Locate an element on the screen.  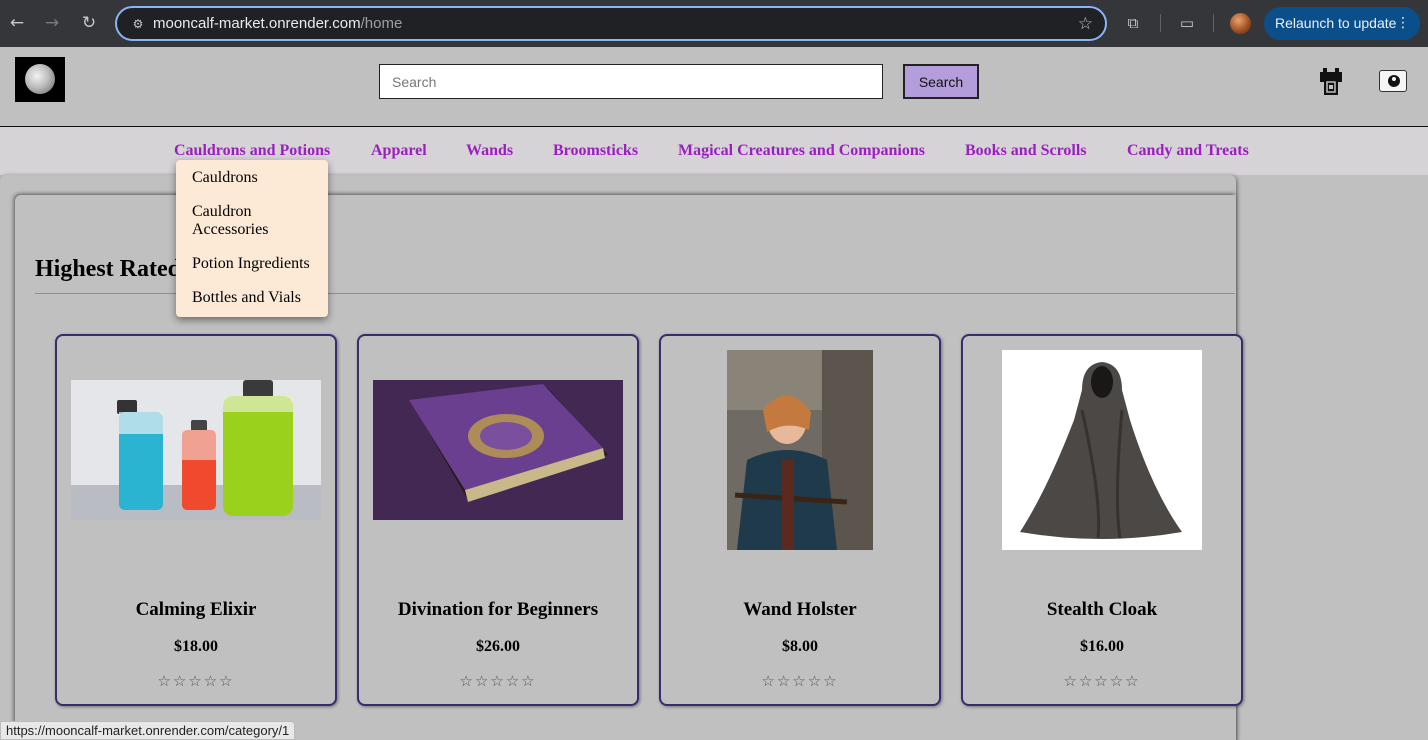
address-text: mooncalf-market.onrender.com/home is located at coordinates (277, 24).